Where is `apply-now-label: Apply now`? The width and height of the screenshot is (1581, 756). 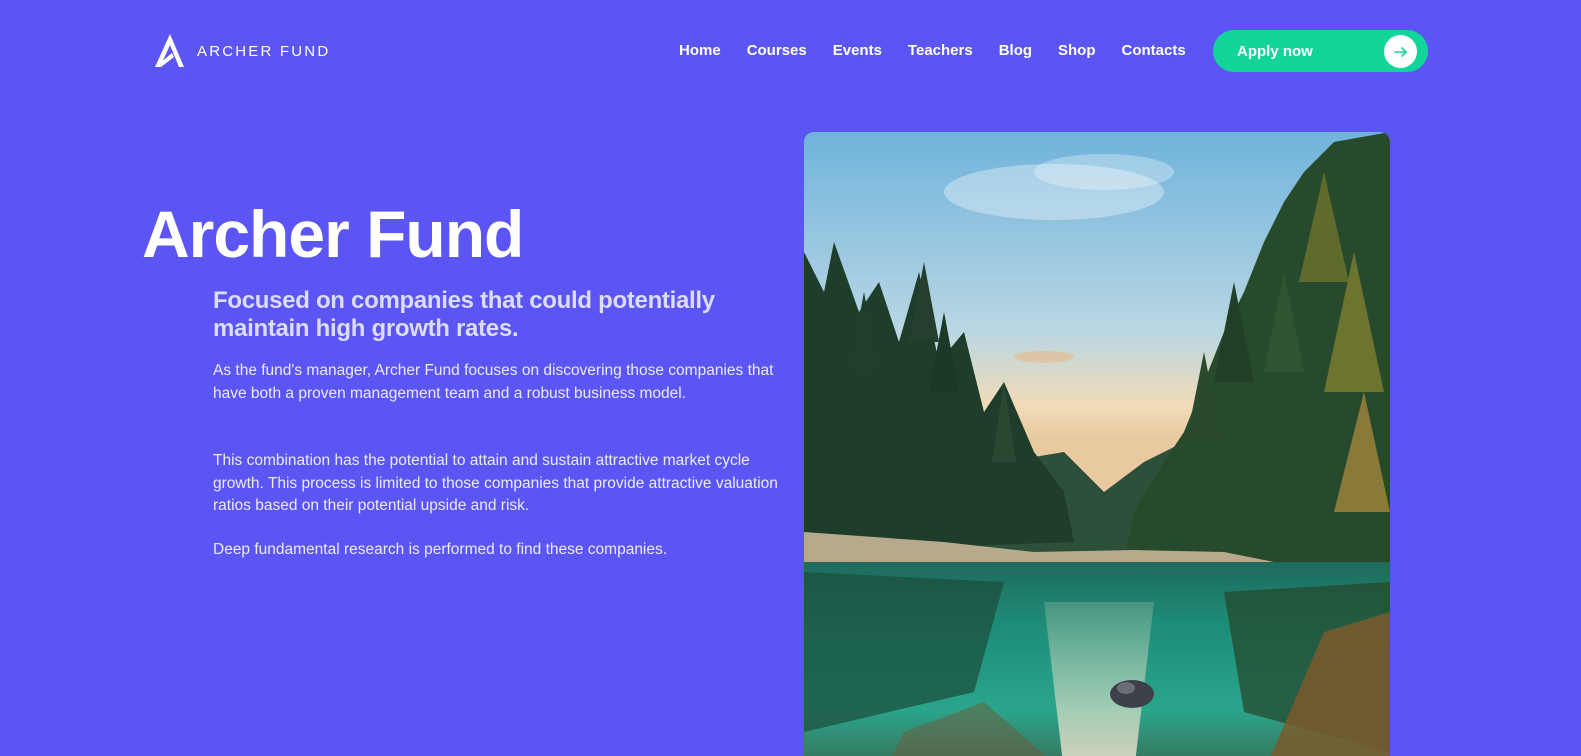 apply-now-label: Apply now is located at coordinates (1275, 51).